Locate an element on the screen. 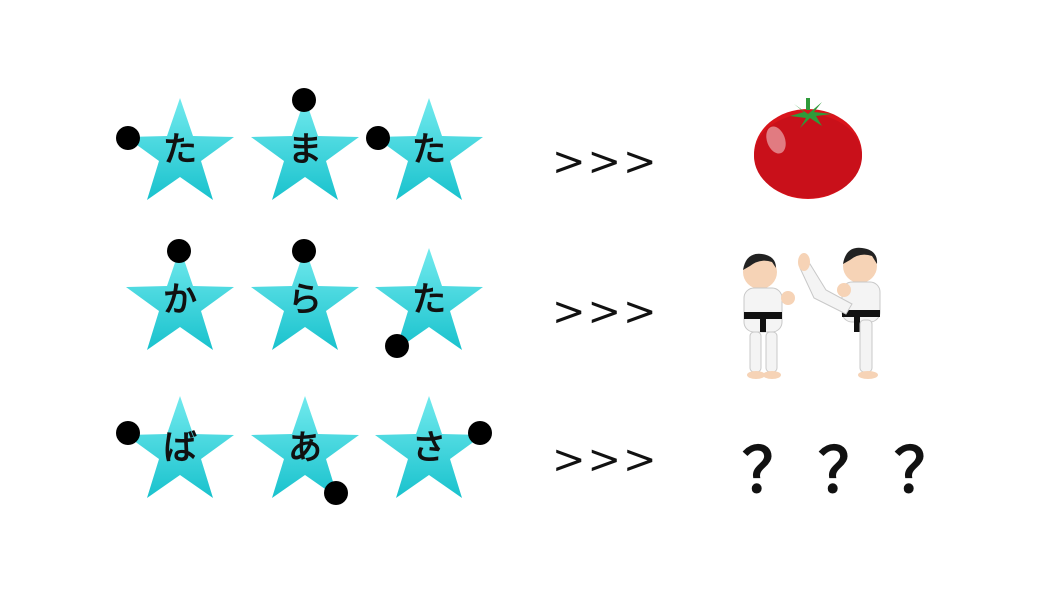  star-character: ば is located at coordinates (180, 448).